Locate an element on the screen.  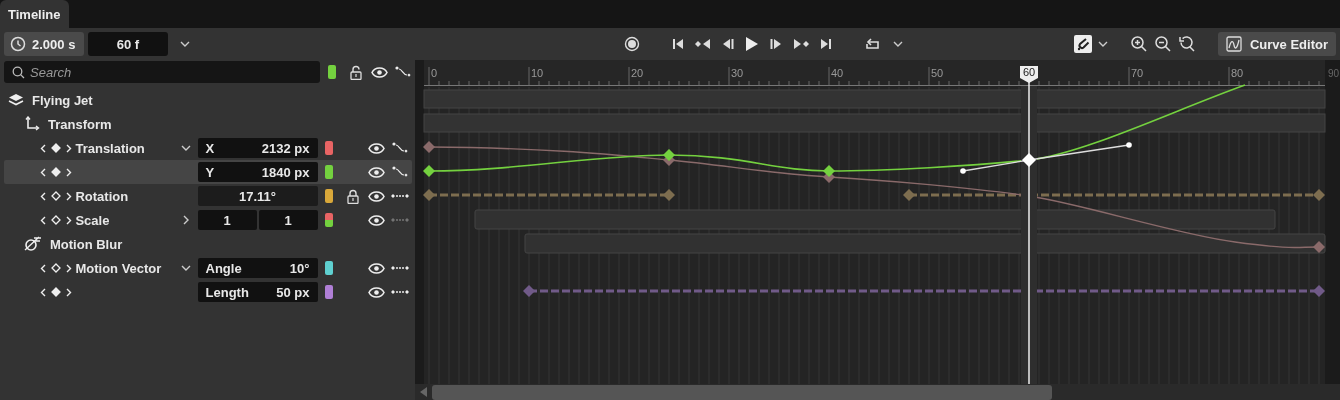
ruler-label: 30 is located at coordinates (736, 76).